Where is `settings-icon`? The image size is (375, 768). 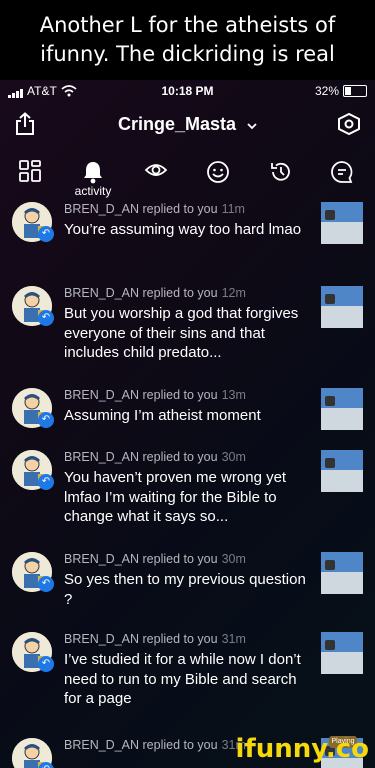
settings-icon is located at coordinates (349, 126).